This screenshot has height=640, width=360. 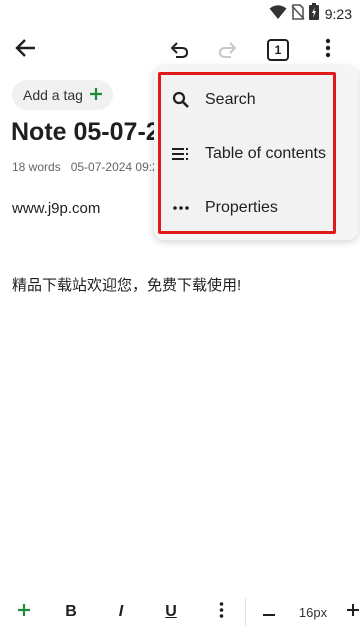 I want to click on toc-icon, so click(x=181, y=154).